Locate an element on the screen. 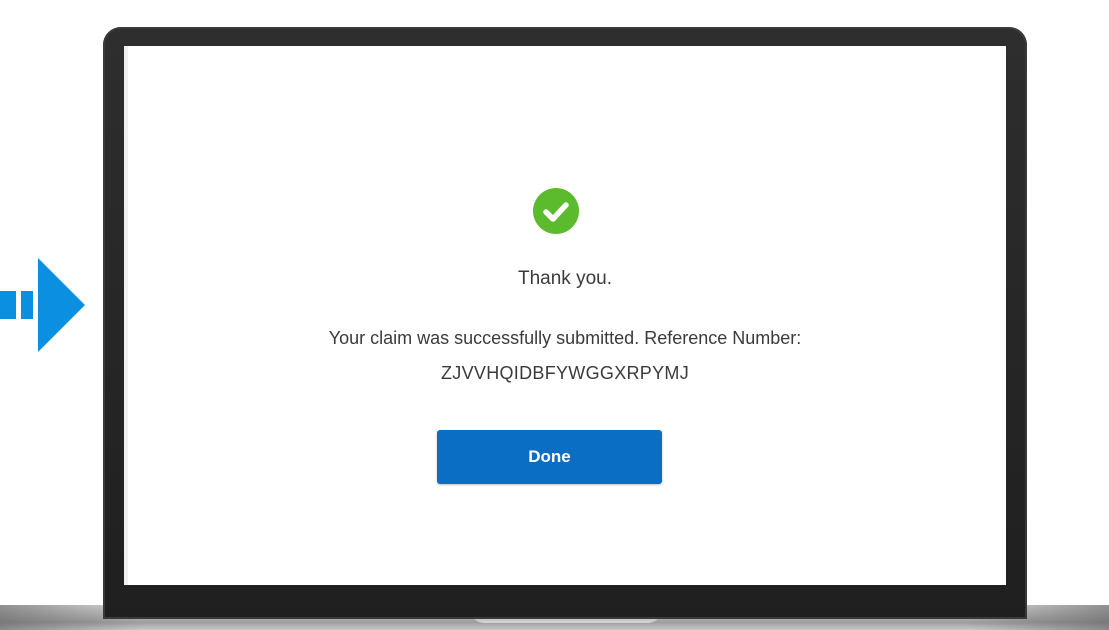  reference-number: ZJVVHQIDBFYWGGXRPYMJ is located at coordinates (564, 373).